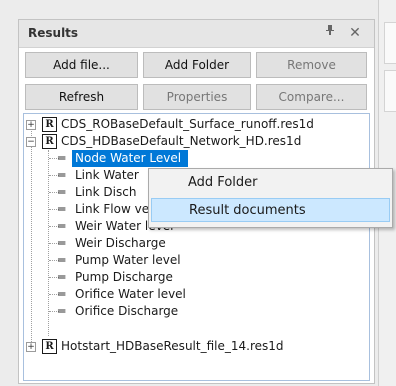  What do you see at coordinates (196, 34) in the screenshot?
I see `panel-header: Results ✕` at bounding box center [196, 34].